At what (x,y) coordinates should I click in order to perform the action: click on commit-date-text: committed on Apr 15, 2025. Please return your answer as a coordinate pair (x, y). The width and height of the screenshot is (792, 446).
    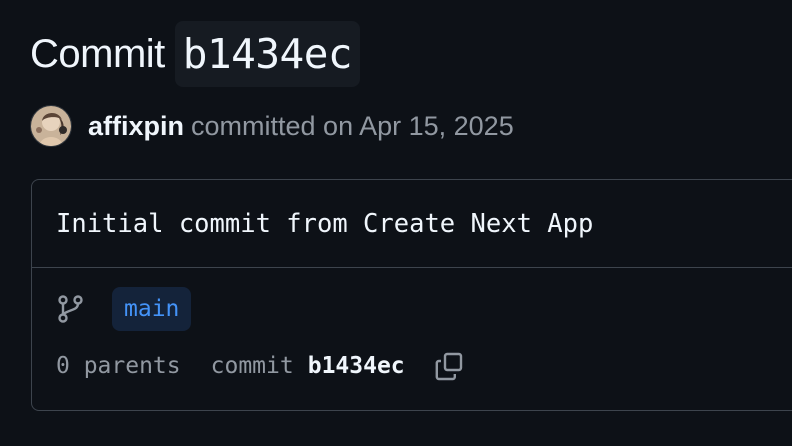
    Looking at the image, I should click on (352, 125).